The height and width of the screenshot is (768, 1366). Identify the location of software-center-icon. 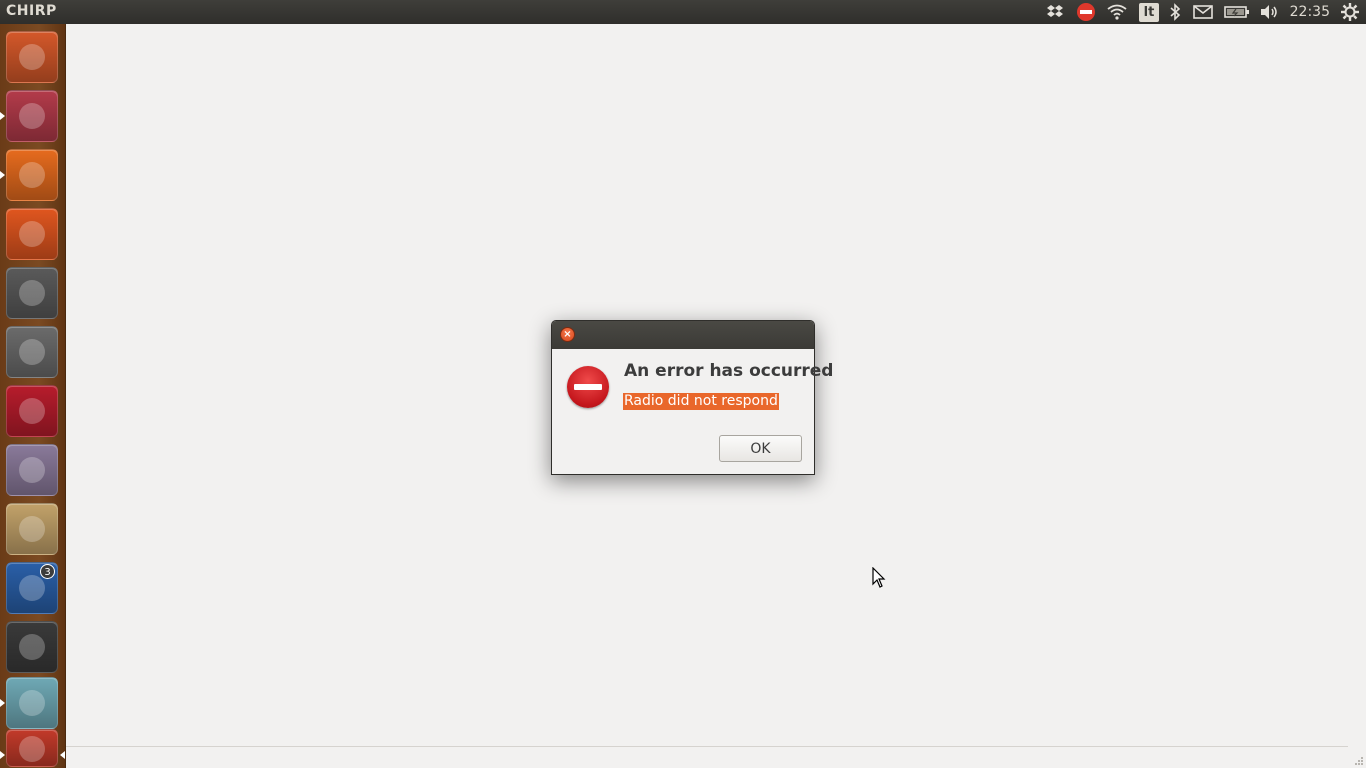
(32, 234).